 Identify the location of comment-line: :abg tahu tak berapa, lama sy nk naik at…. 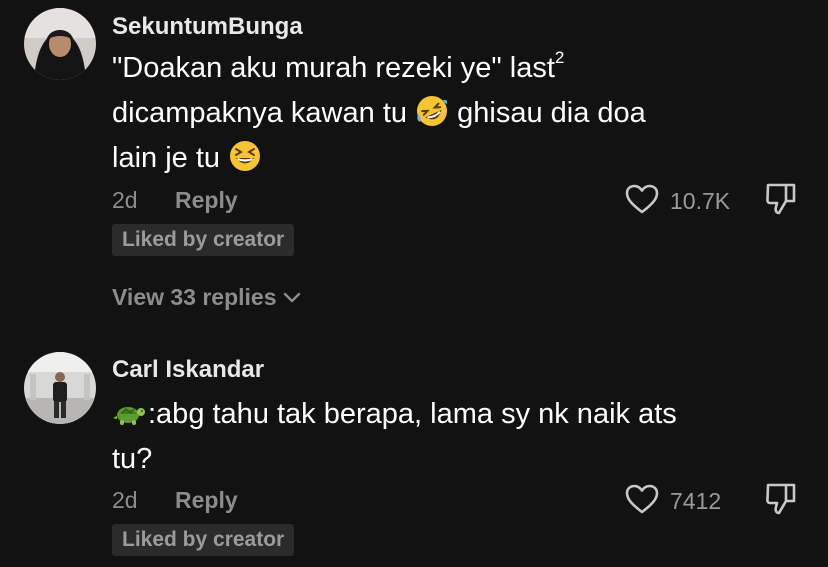
(394, 414).